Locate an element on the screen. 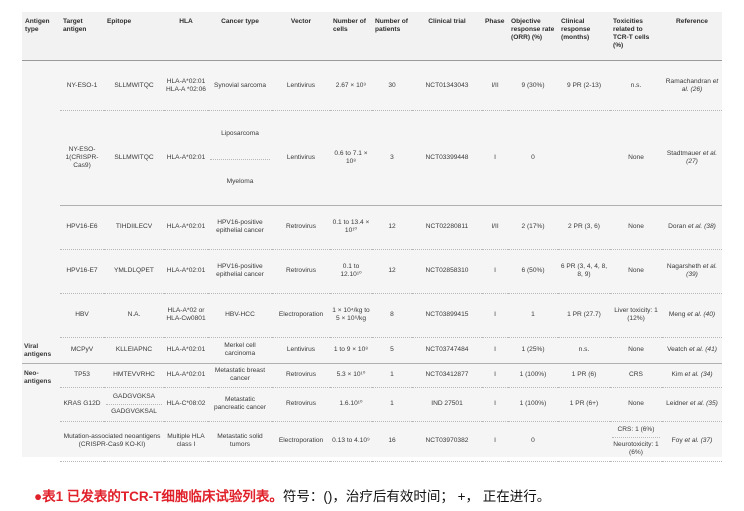 The image size is (744, 511). cell-cells: 0.13 to 4.10⁹ is located at coordinates (351, 441).